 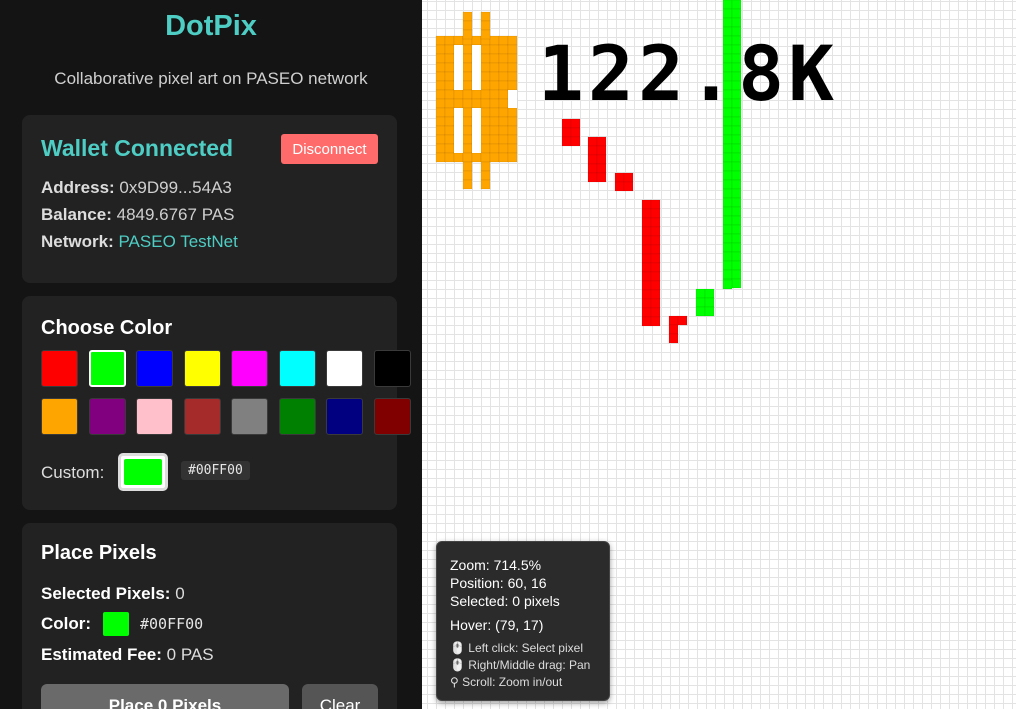 I want to click on estimated-fee-label: Estimated Fee:, so click(x=101, y=654).